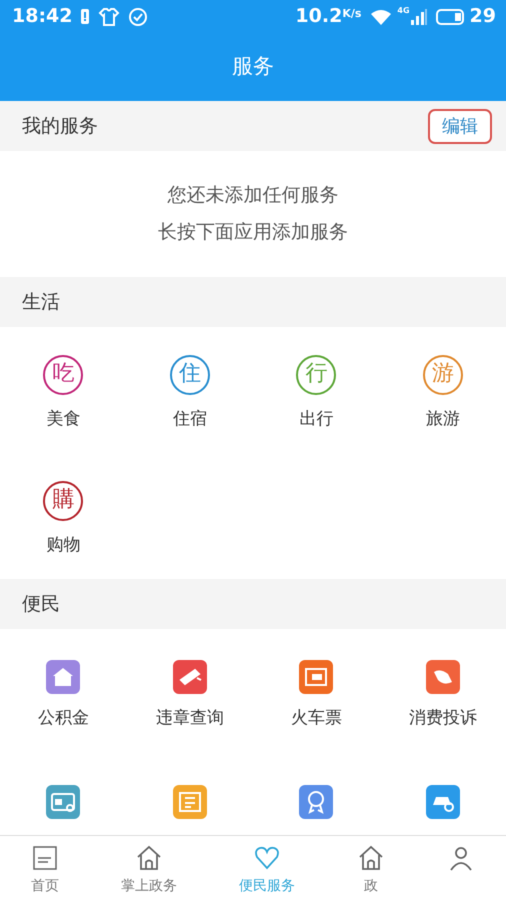  I want to click on house-icon, so click(63, 677).